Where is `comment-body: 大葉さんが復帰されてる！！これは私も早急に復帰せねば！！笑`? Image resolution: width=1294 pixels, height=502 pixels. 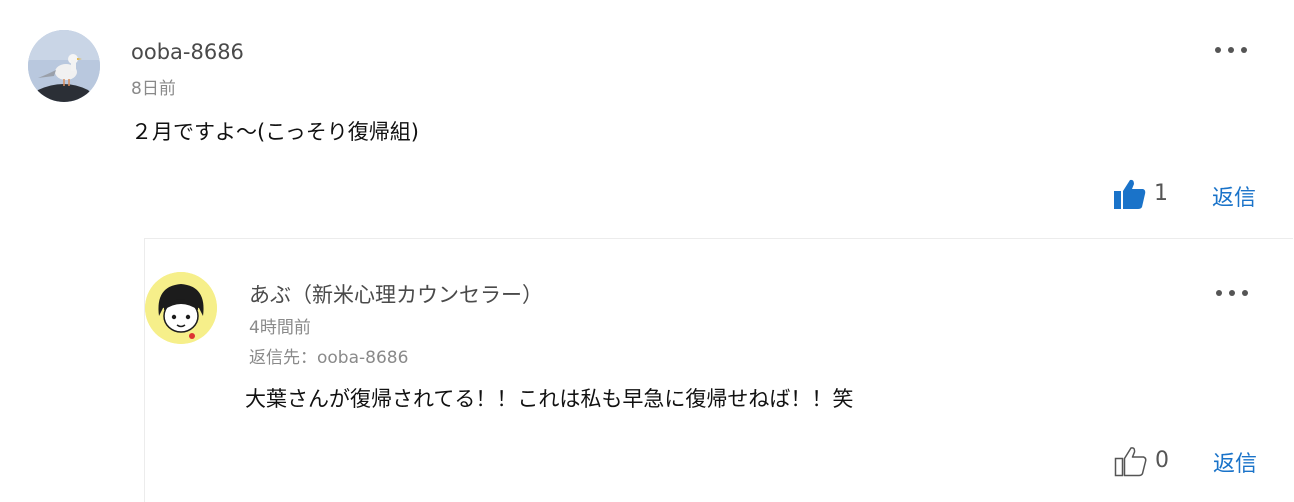 comment-body: 大葉さんが復帰されてる！！これは私も早急に復帰せねば！！笑 is located at coordinates (549, 399).